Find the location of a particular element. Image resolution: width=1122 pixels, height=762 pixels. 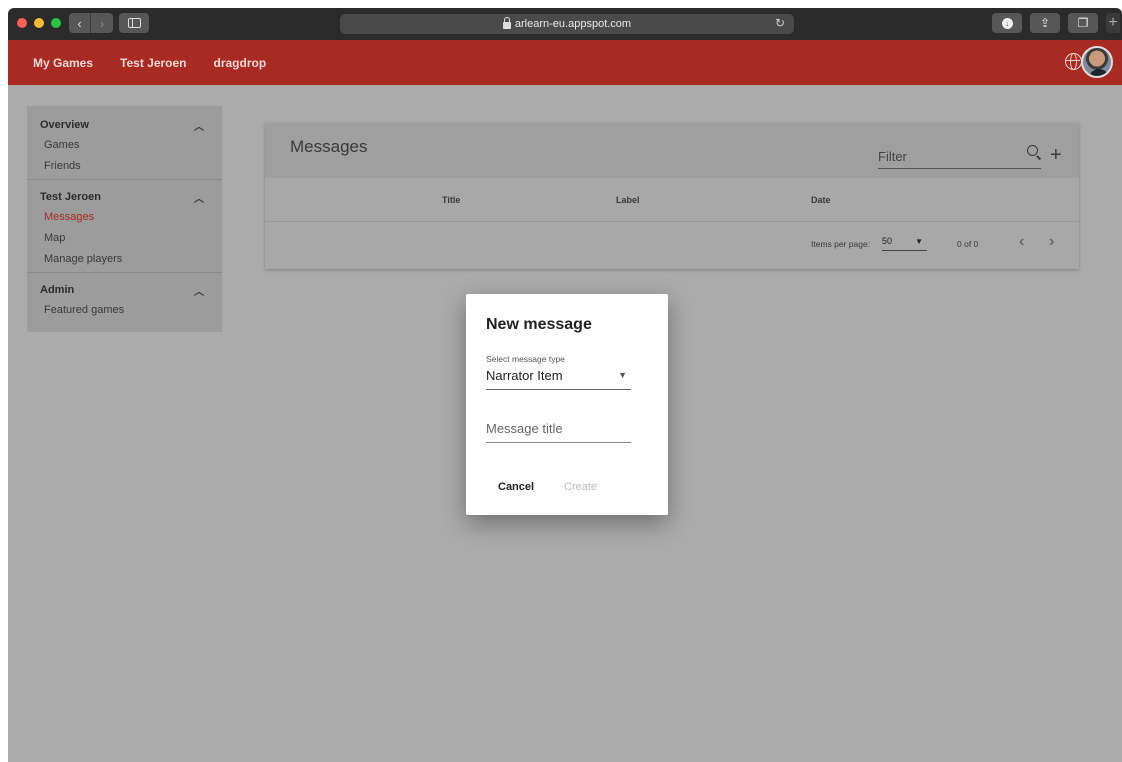

browser-titlebar: ‹ › arlearn-eu.appspot.com ↻ ↓ ⇪ ❐ + is located at coordinates (565, 24).